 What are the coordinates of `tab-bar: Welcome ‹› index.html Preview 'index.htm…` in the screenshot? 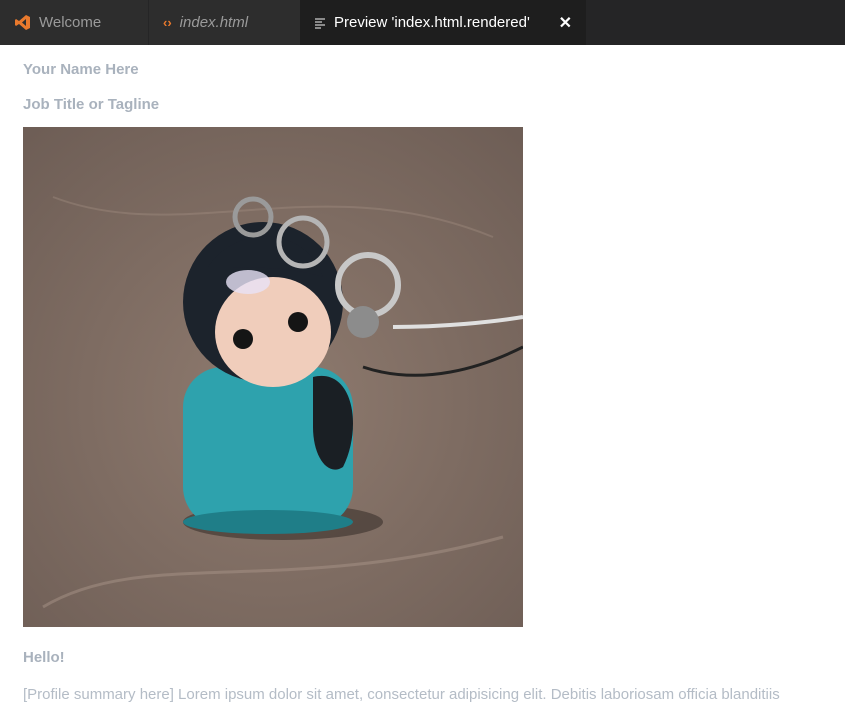 It's located at (422, 22).